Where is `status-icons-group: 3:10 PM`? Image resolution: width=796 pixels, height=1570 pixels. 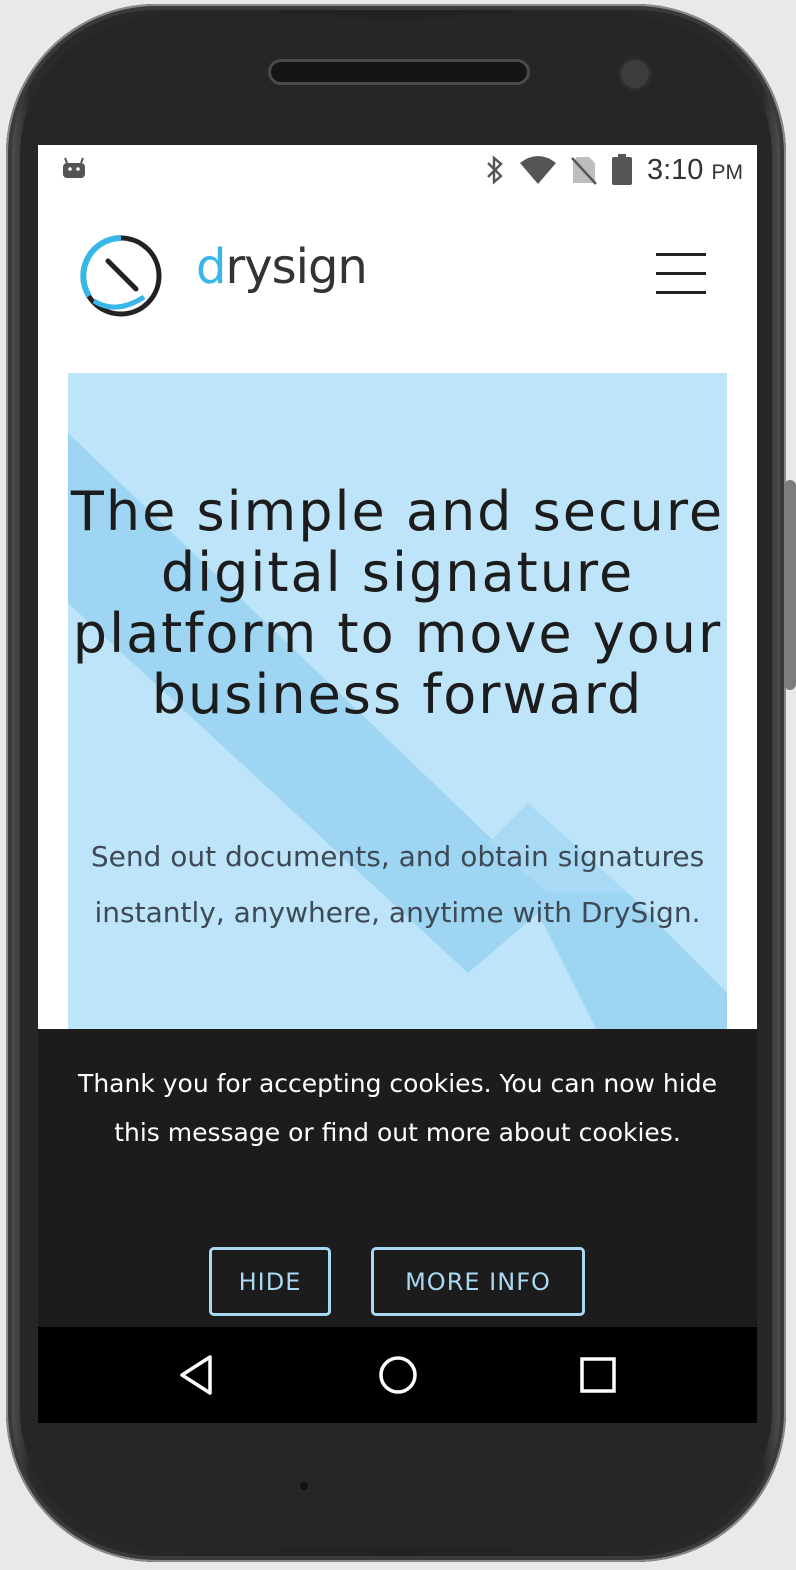
status-icons-group: 3:10 PM is located at coordinates (614, 170).